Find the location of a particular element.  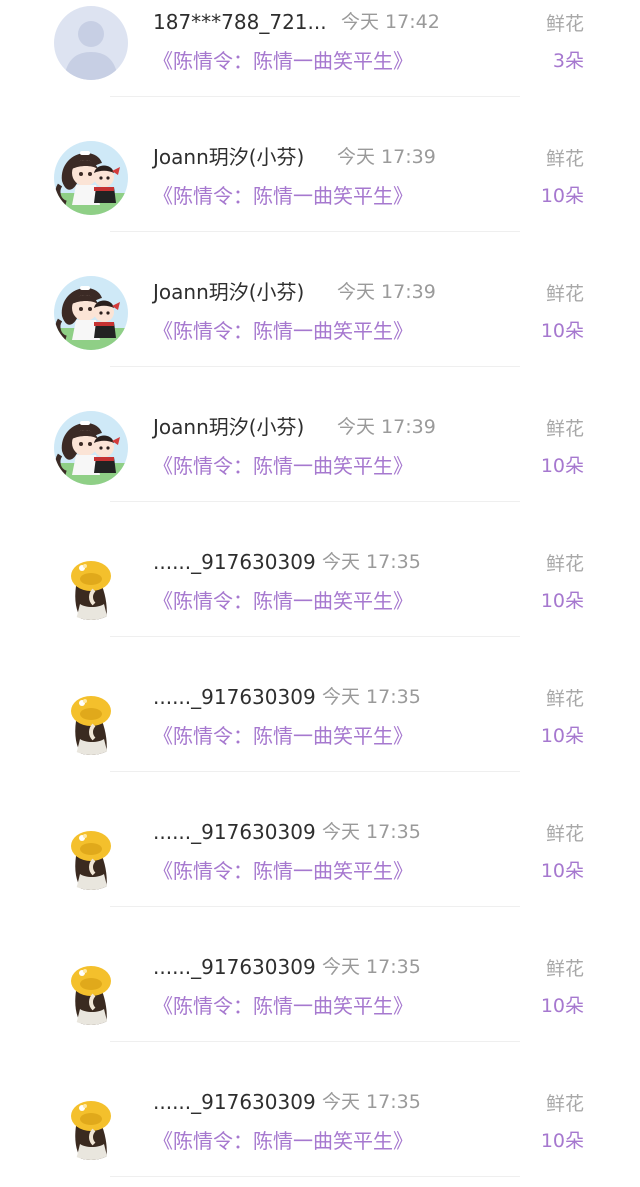

default-person-avatar is located at coordinates (91, 43).